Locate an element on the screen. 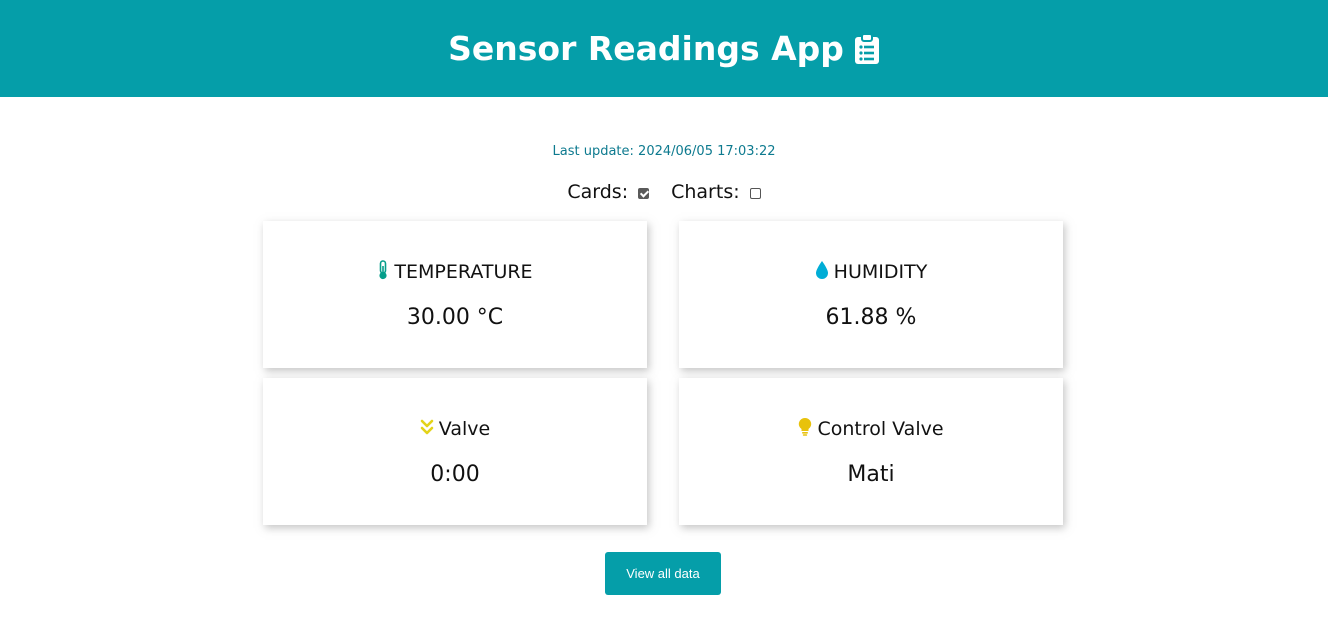  humidity-card-title: HUMIDITY is located at coordinates (871, 272).